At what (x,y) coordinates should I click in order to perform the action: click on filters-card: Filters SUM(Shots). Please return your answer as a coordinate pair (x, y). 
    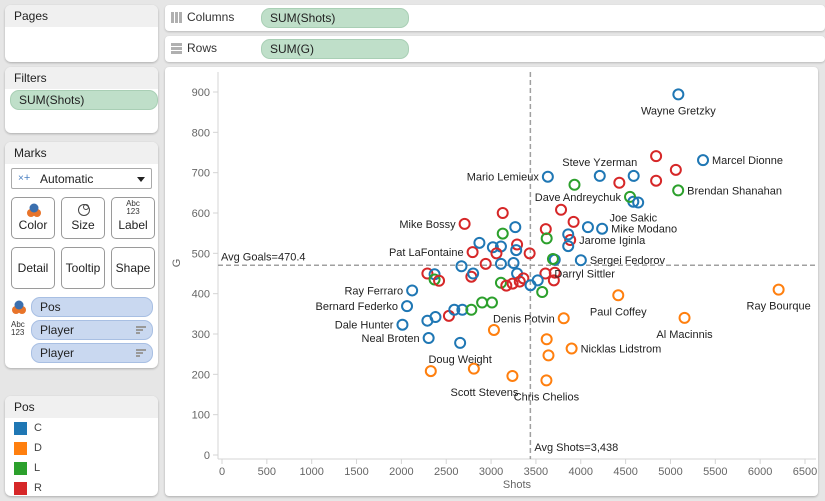
    Looking at the image, I should click on (81, 100).